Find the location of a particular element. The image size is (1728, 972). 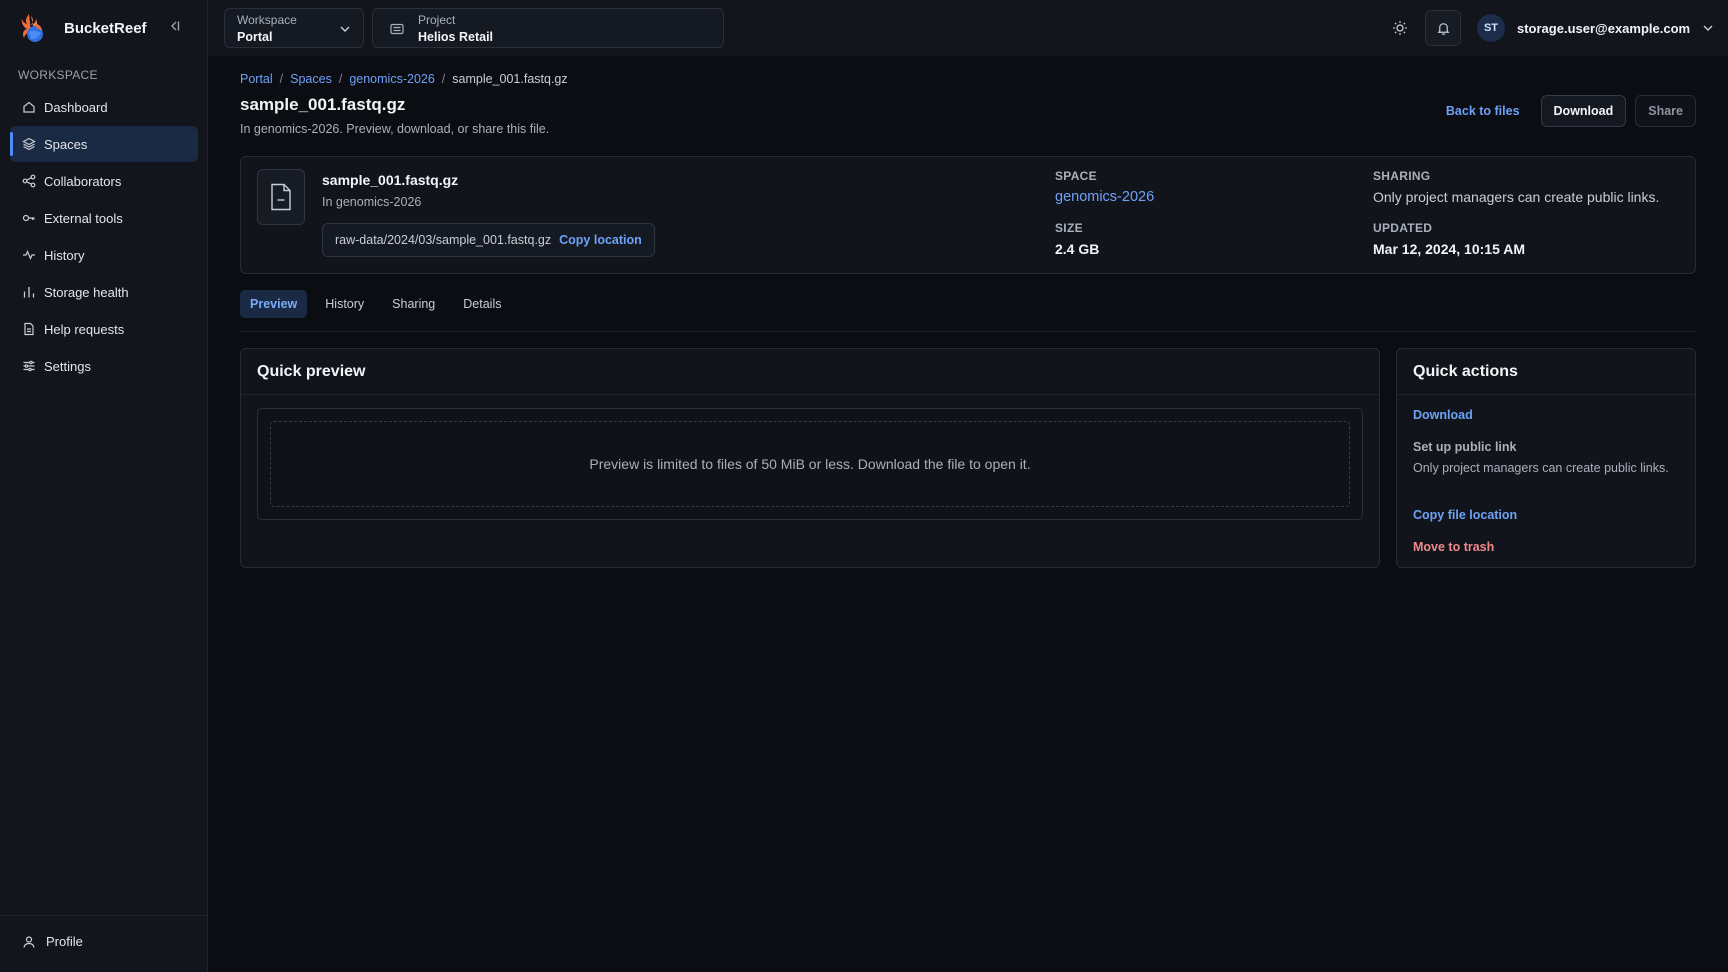

file-tabs: Preview History Sharing Details is located at coordinates (968, 311).